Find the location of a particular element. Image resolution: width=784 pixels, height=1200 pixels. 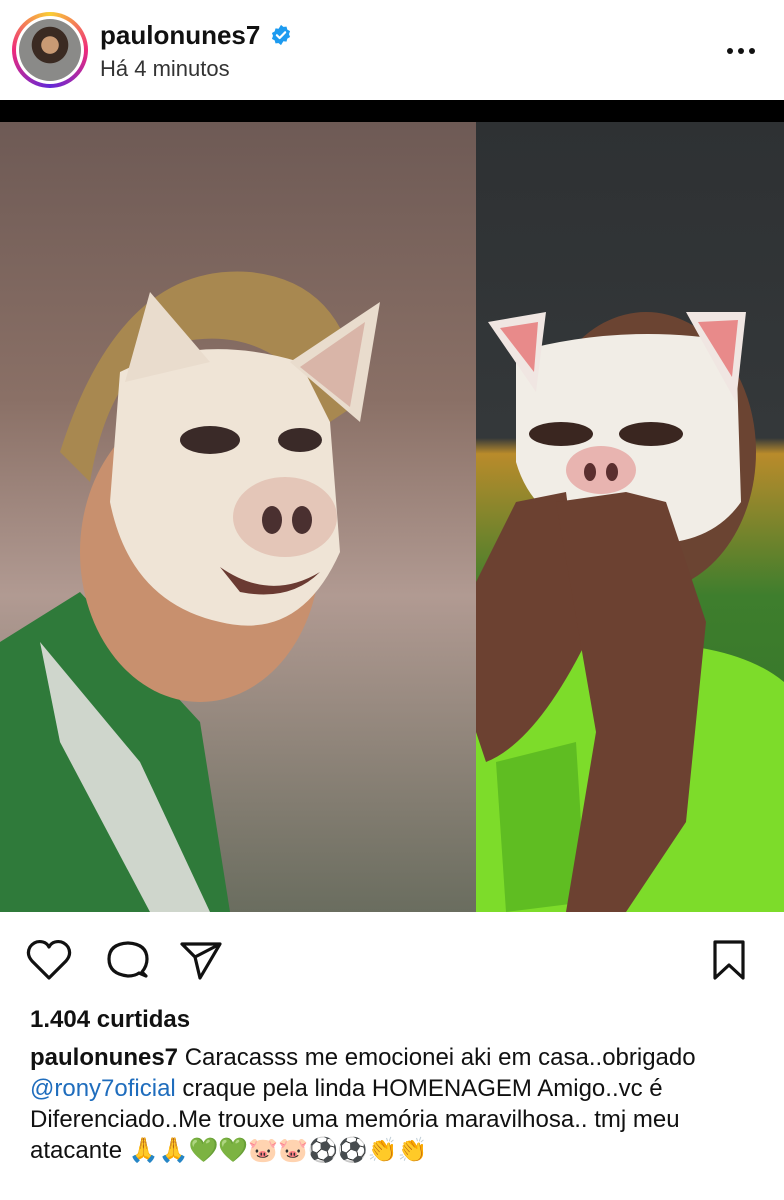

username: paulonunes7 is located at coordinates (180, 35).